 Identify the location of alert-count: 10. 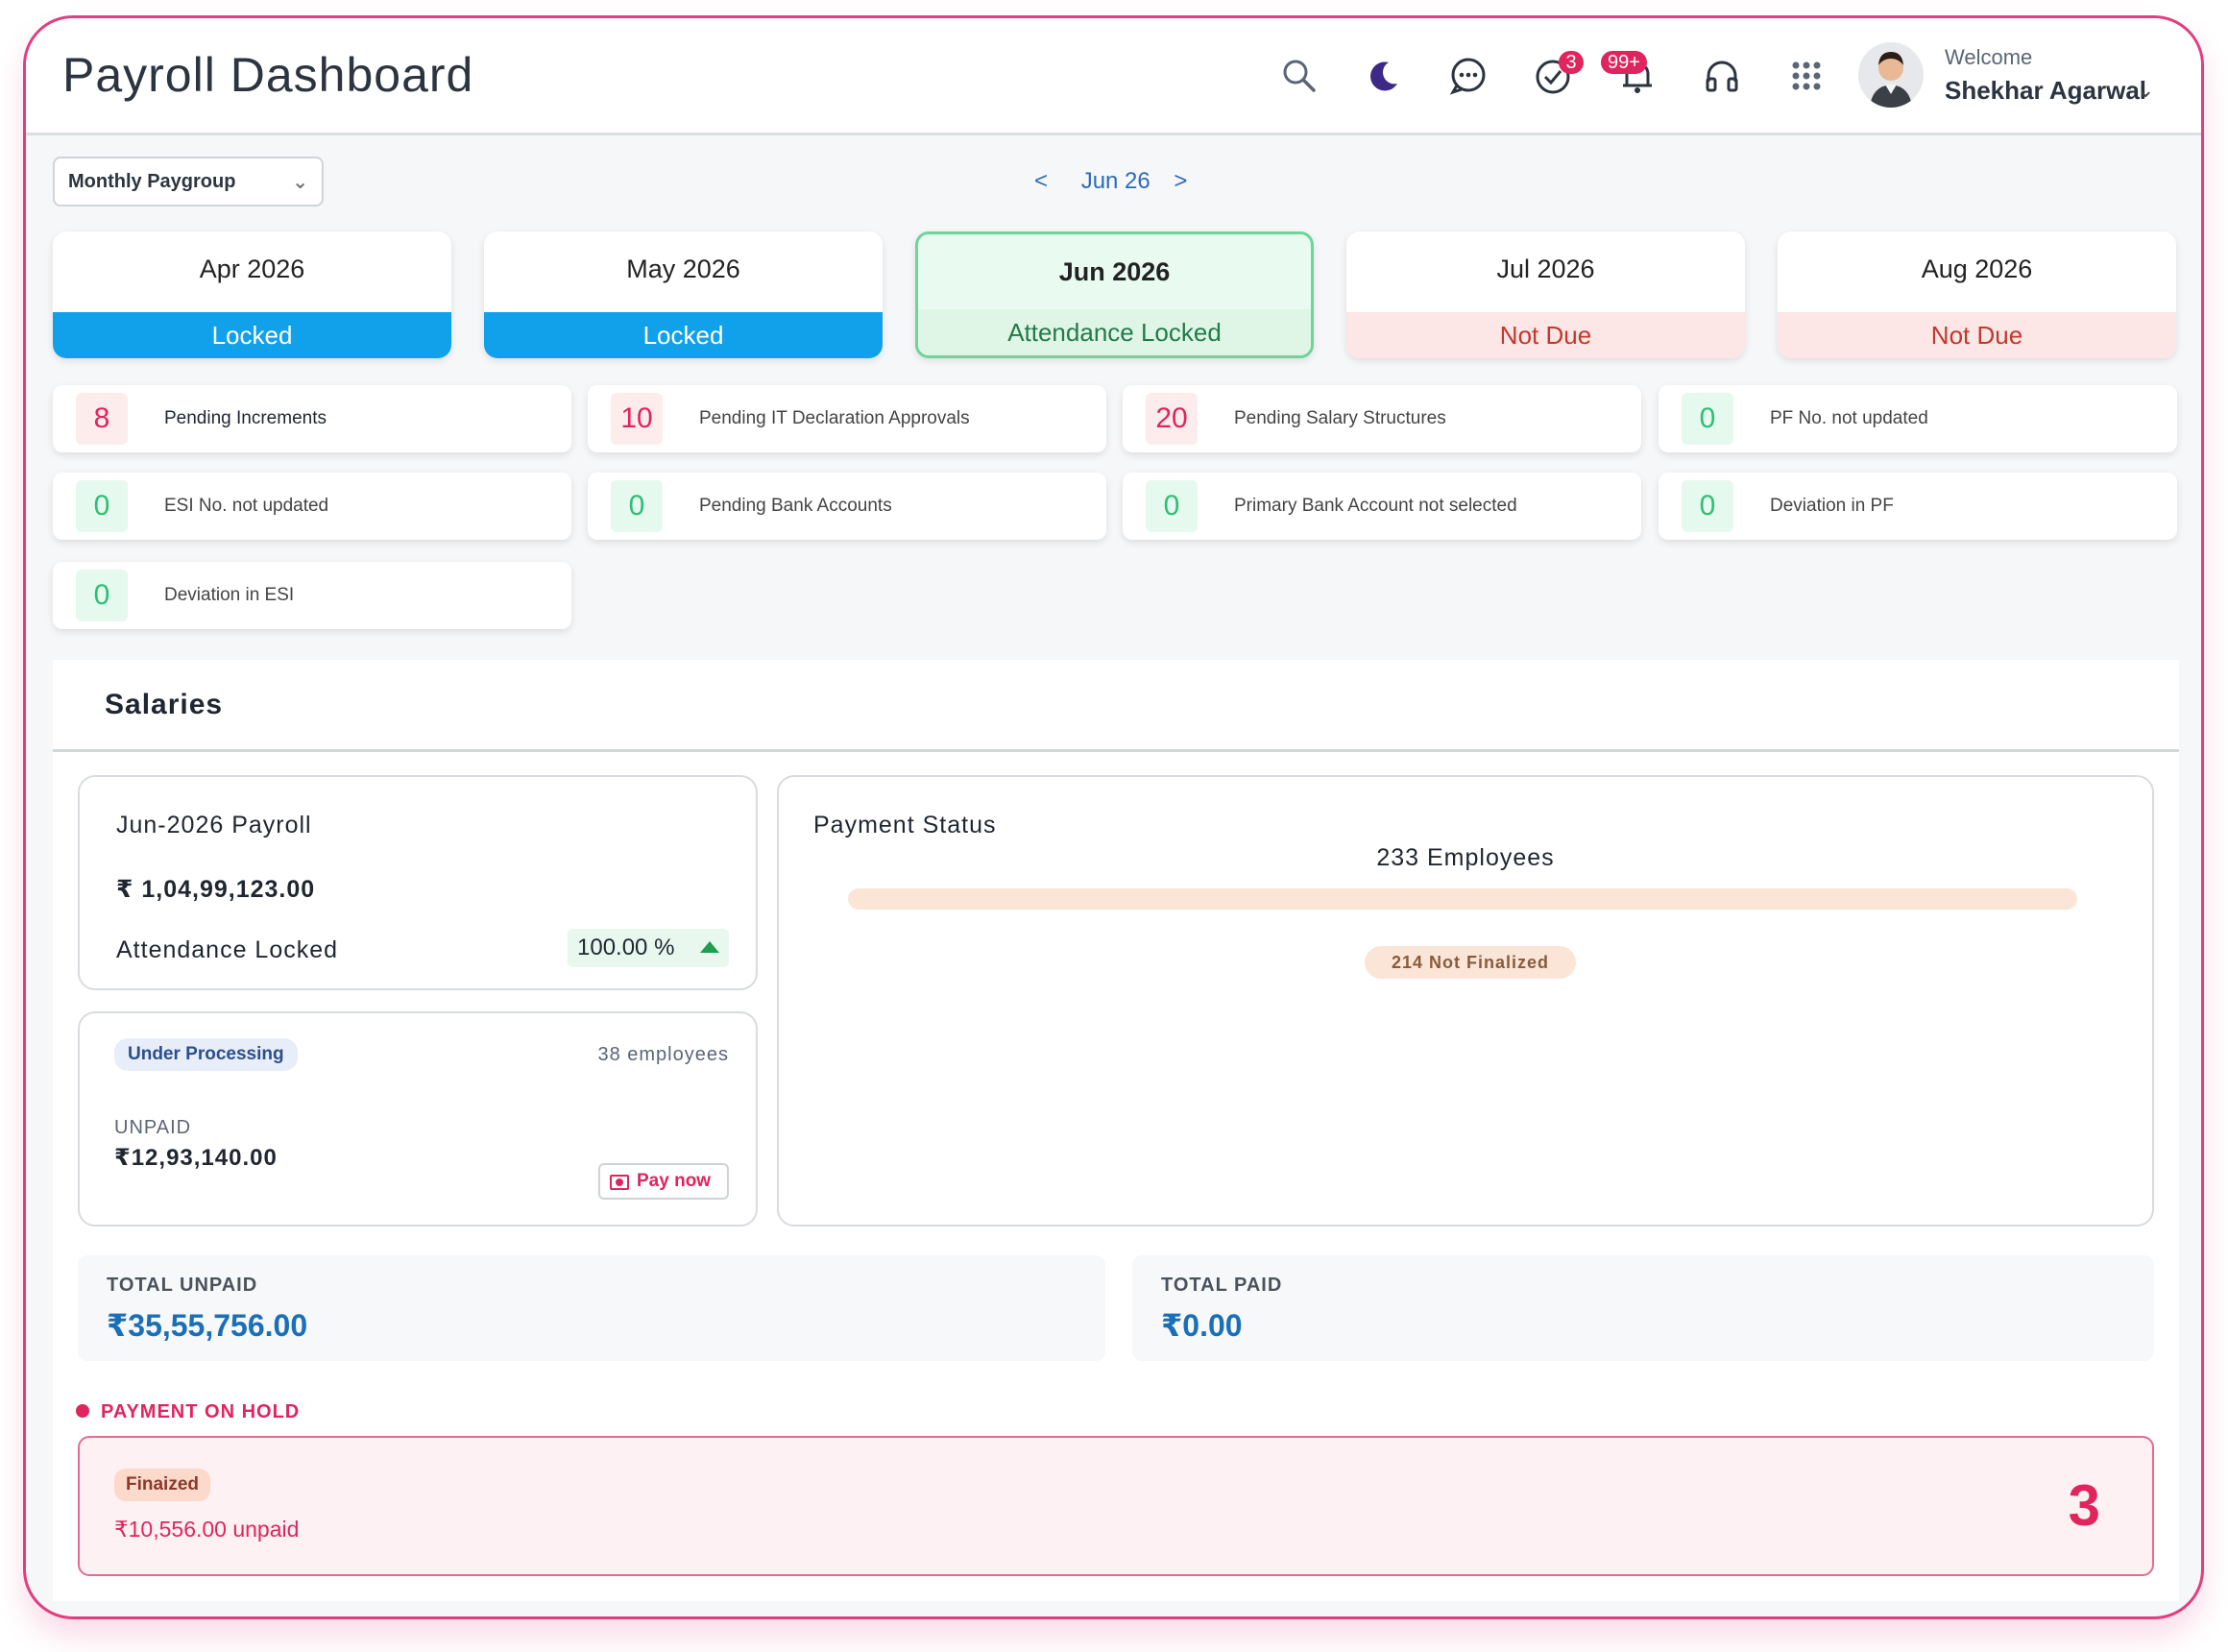
(637, 419).